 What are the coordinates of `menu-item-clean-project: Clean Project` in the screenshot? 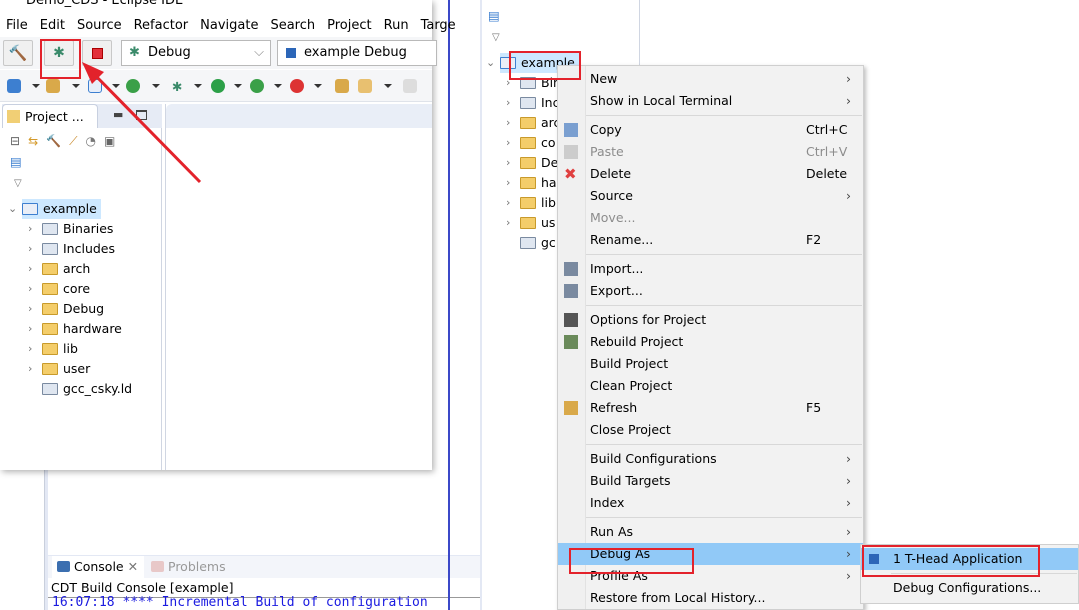 It's located at (710, 386).